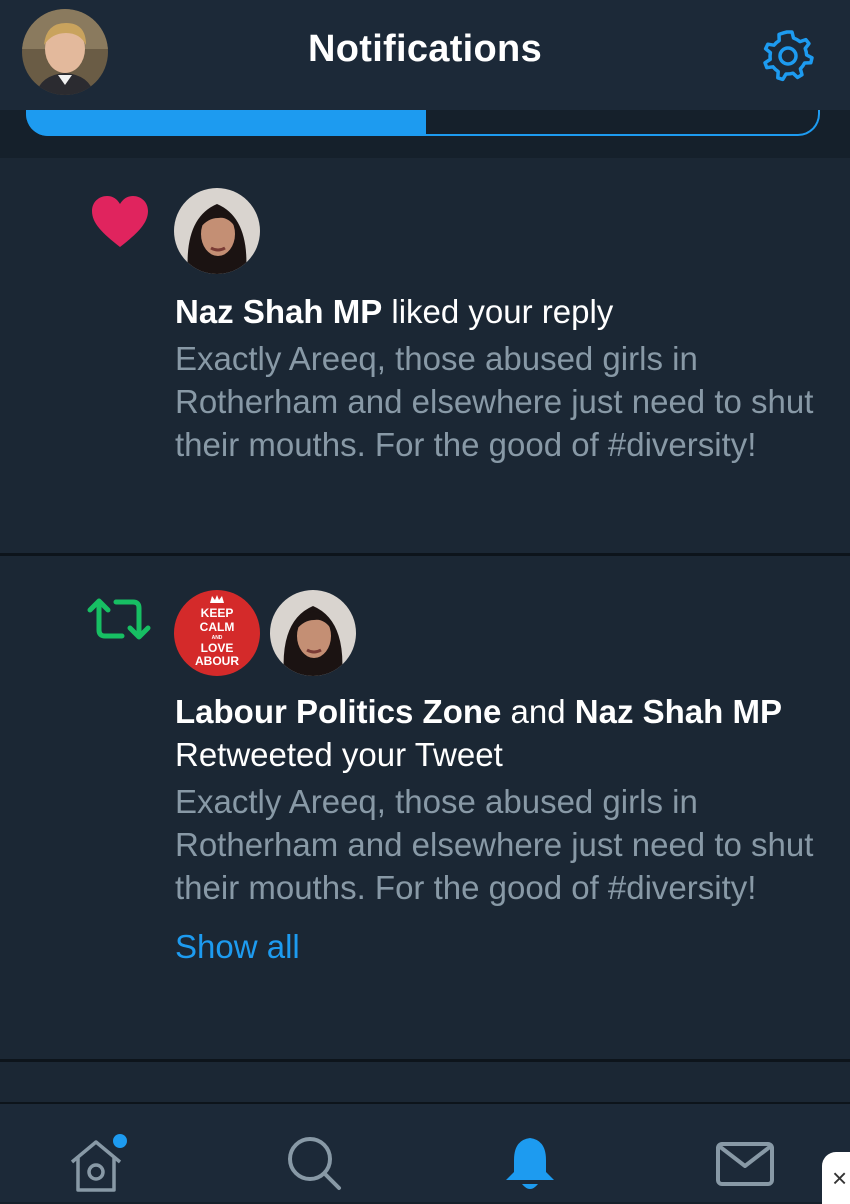  I want to click on notification-headline: Naz Shah MP liked your reply, so click(505, 311).